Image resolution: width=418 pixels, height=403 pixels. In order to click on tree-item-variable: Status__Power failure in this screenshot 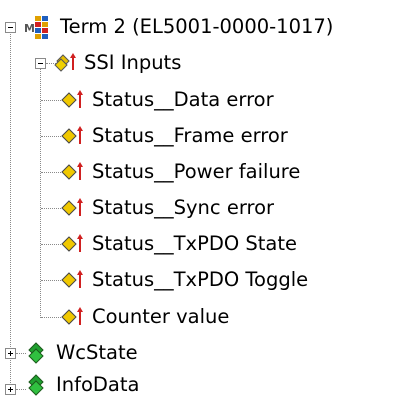, I will do `click(180, 172)`.